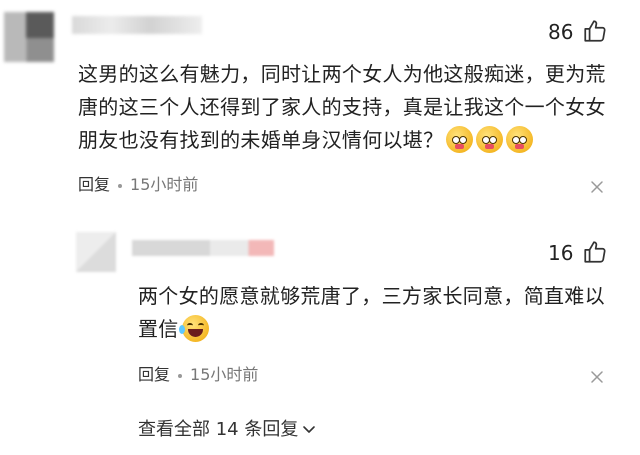 This screenshot has height=455, width=640. I want to click on comment-like-count: 86, so click(561, 32).